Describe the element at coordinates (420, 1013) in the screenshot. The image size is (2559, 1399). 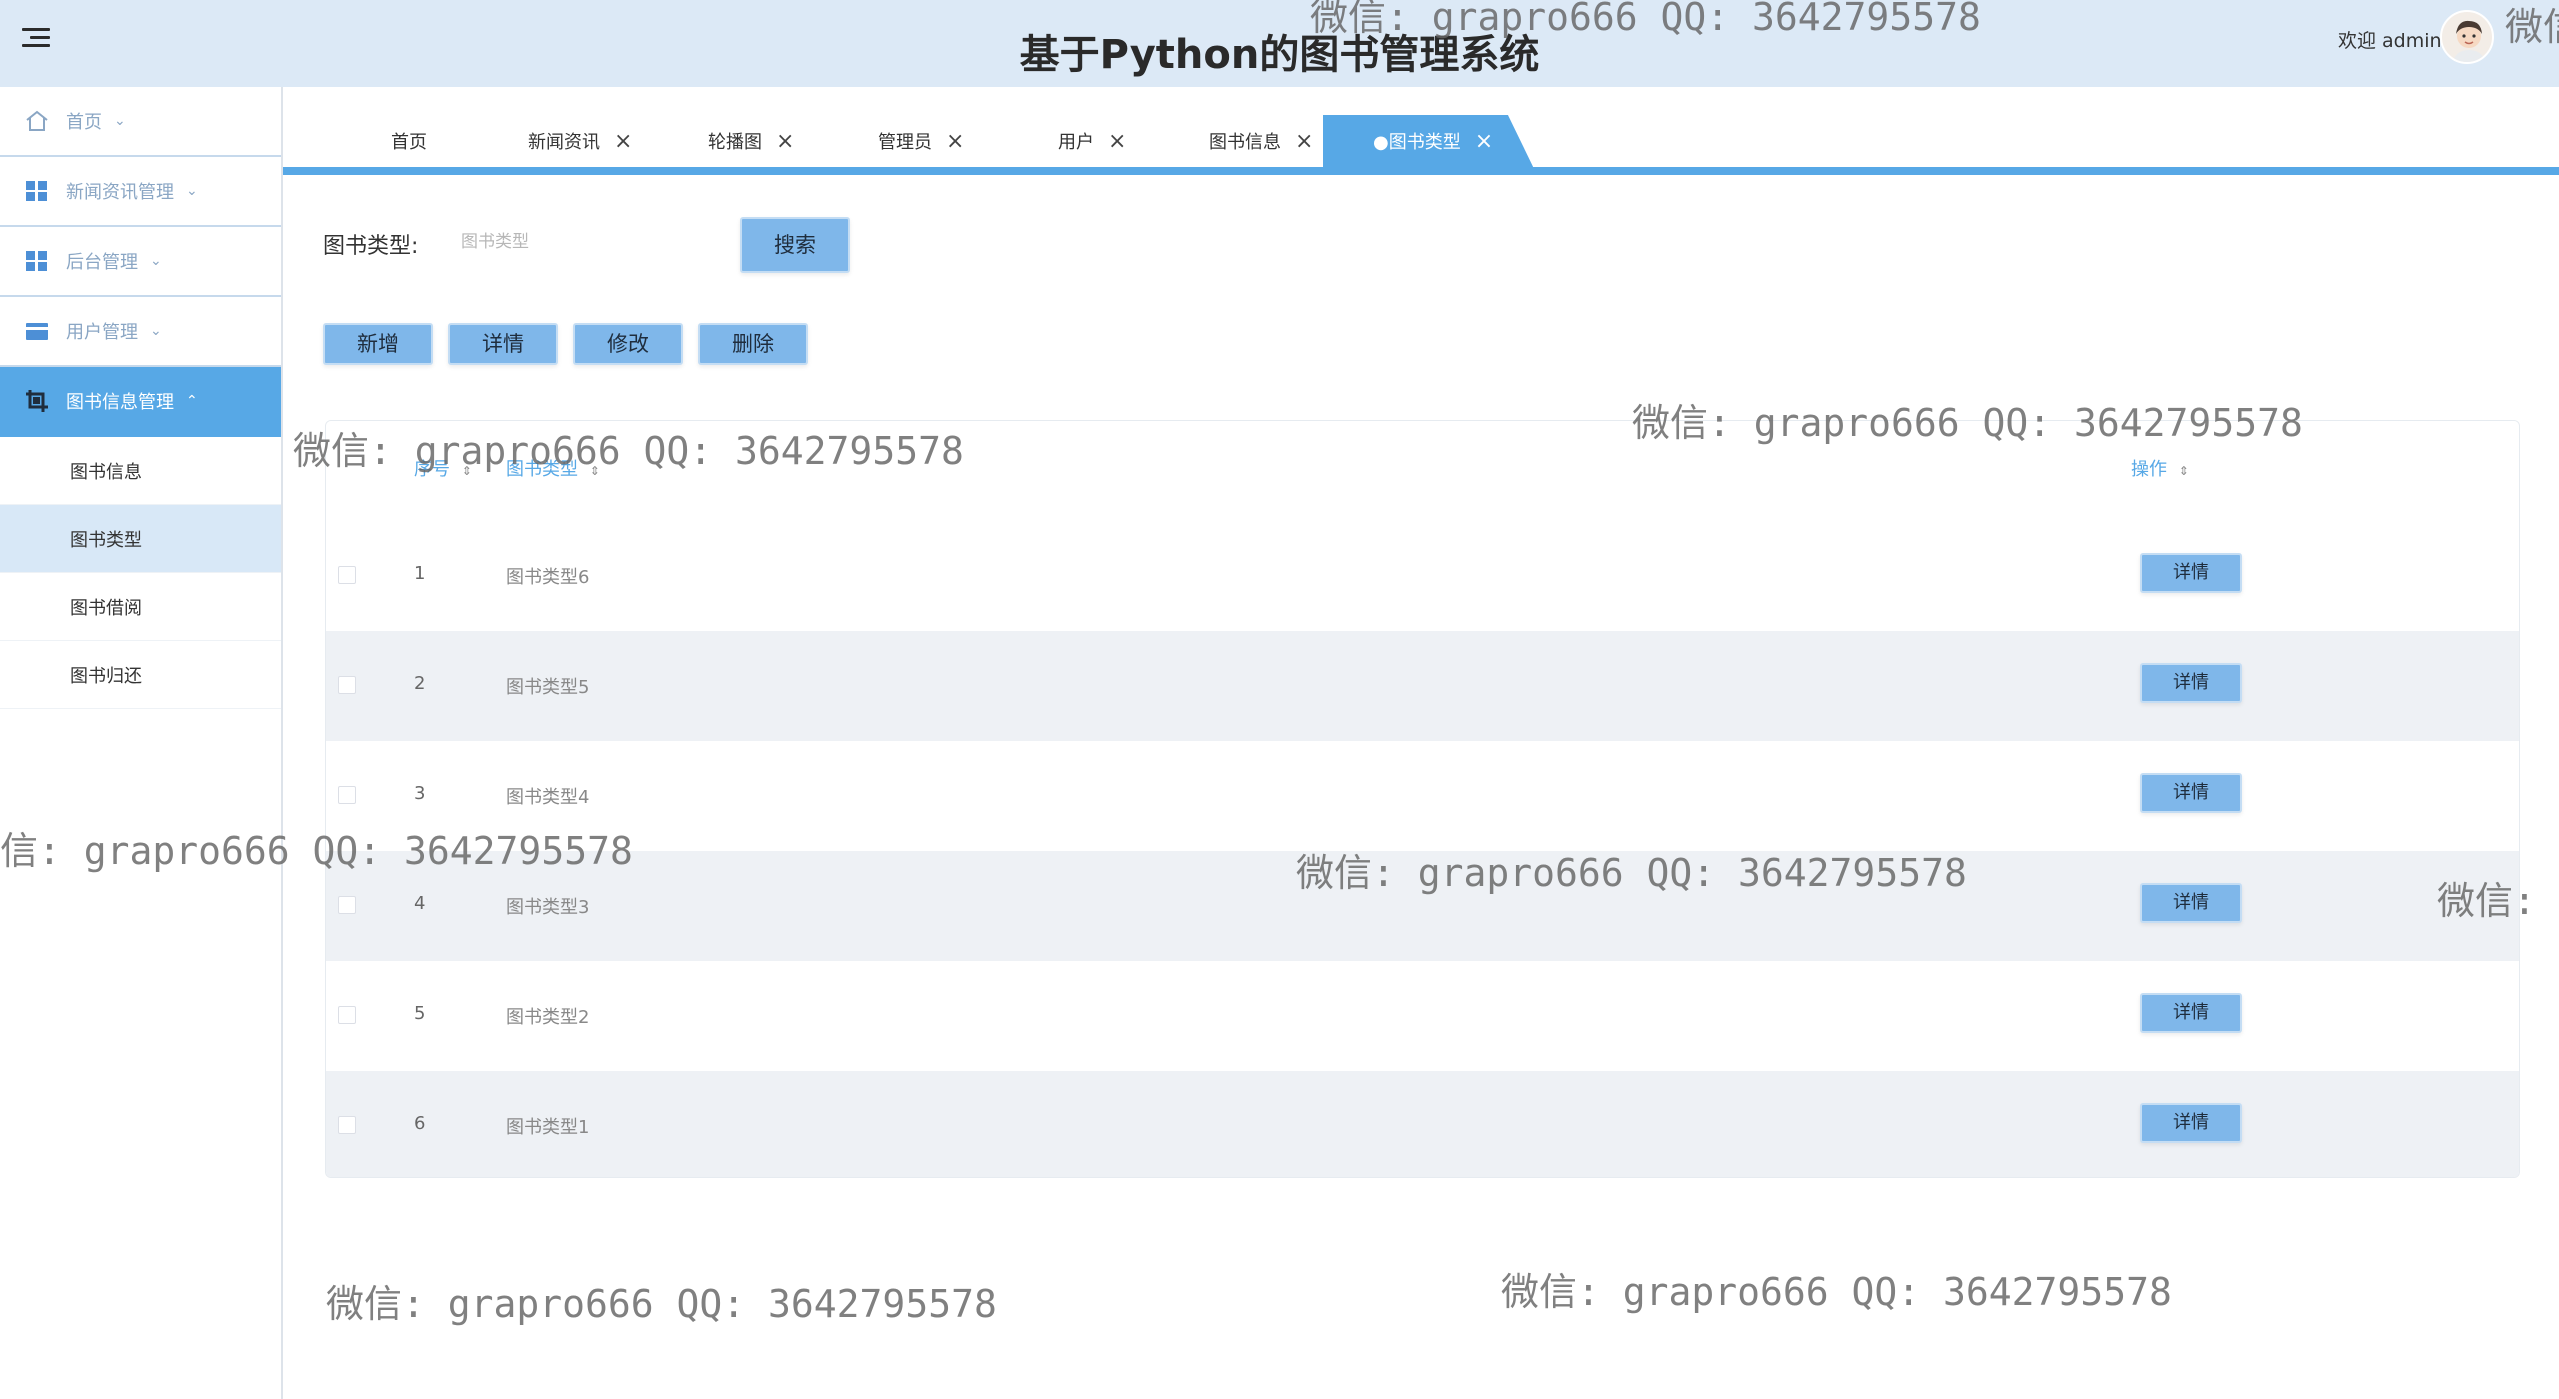
I see `row-index: 5` at that location.